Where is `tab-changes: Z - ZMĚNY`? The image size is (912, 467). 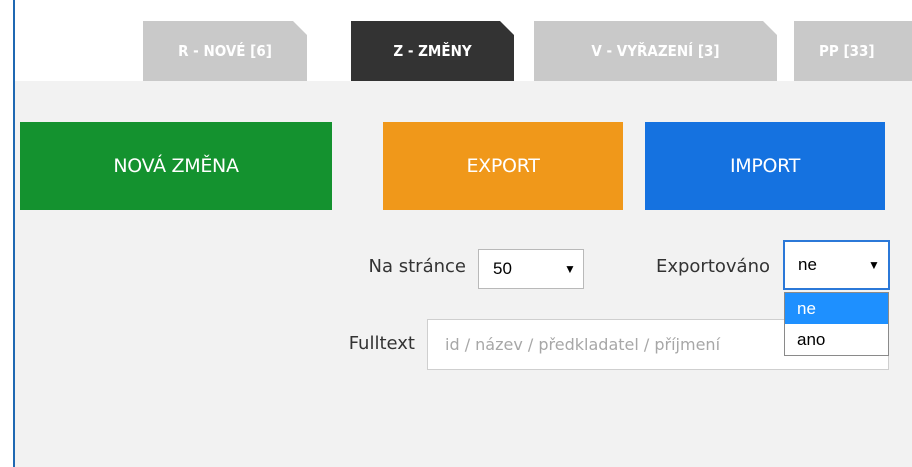
tab-changes: Z - ZMĚNY is located at coordinates (432, 51).